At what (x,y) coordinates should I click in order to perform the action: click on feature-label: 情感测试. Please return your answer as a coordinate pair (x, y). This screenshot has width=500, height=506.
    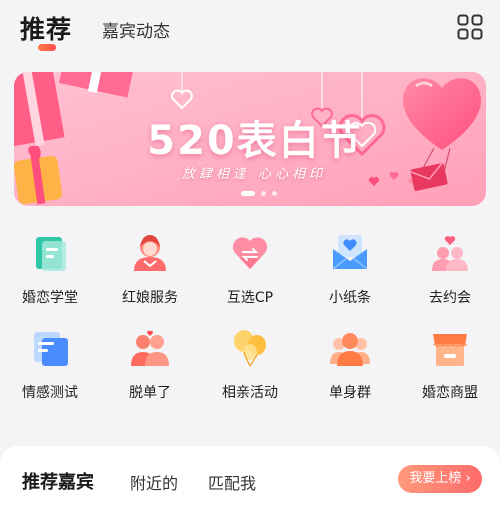
    Looking at the image, I should click on (50, 393).